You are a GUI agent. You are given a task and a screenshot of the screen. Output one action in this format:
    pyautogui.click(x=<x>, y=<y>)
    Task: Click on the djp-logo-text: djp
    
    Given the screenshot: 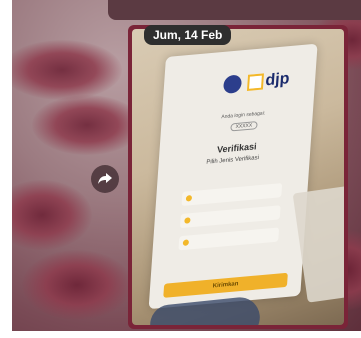 What is the action you would take?
    pyautogui.click(x=277, y=80)
    